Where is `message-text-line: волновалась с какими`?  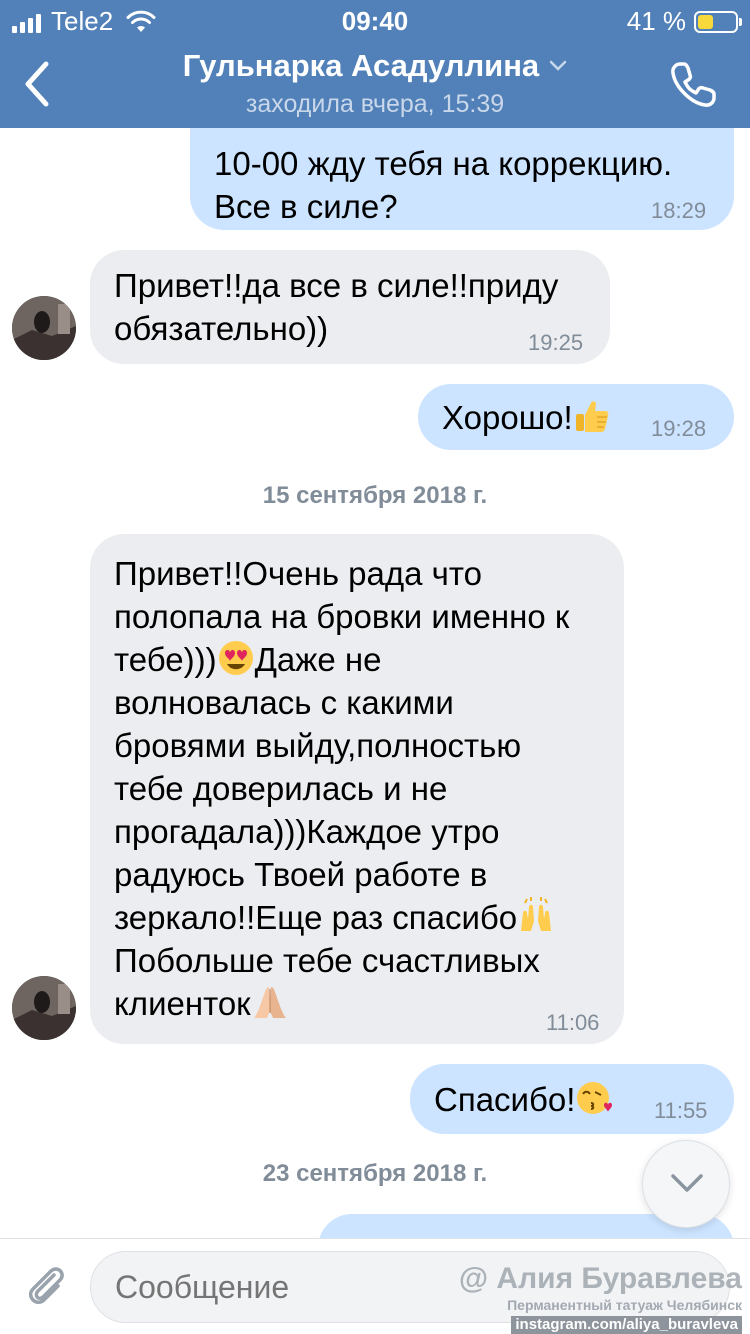 message-text-line: волновалась с какими is located at coordinates (284, 702).